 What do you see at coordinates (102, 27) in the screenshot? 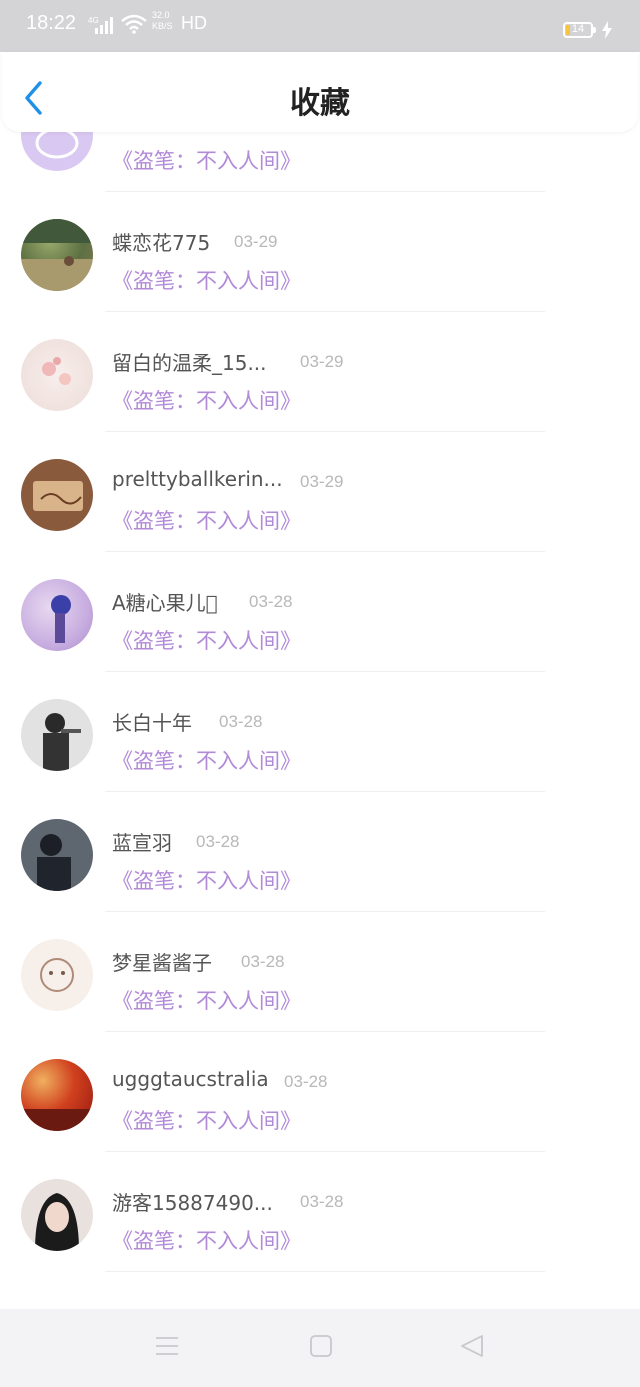
I see `signal-icon: 4G` at bounding box center [102, 27].